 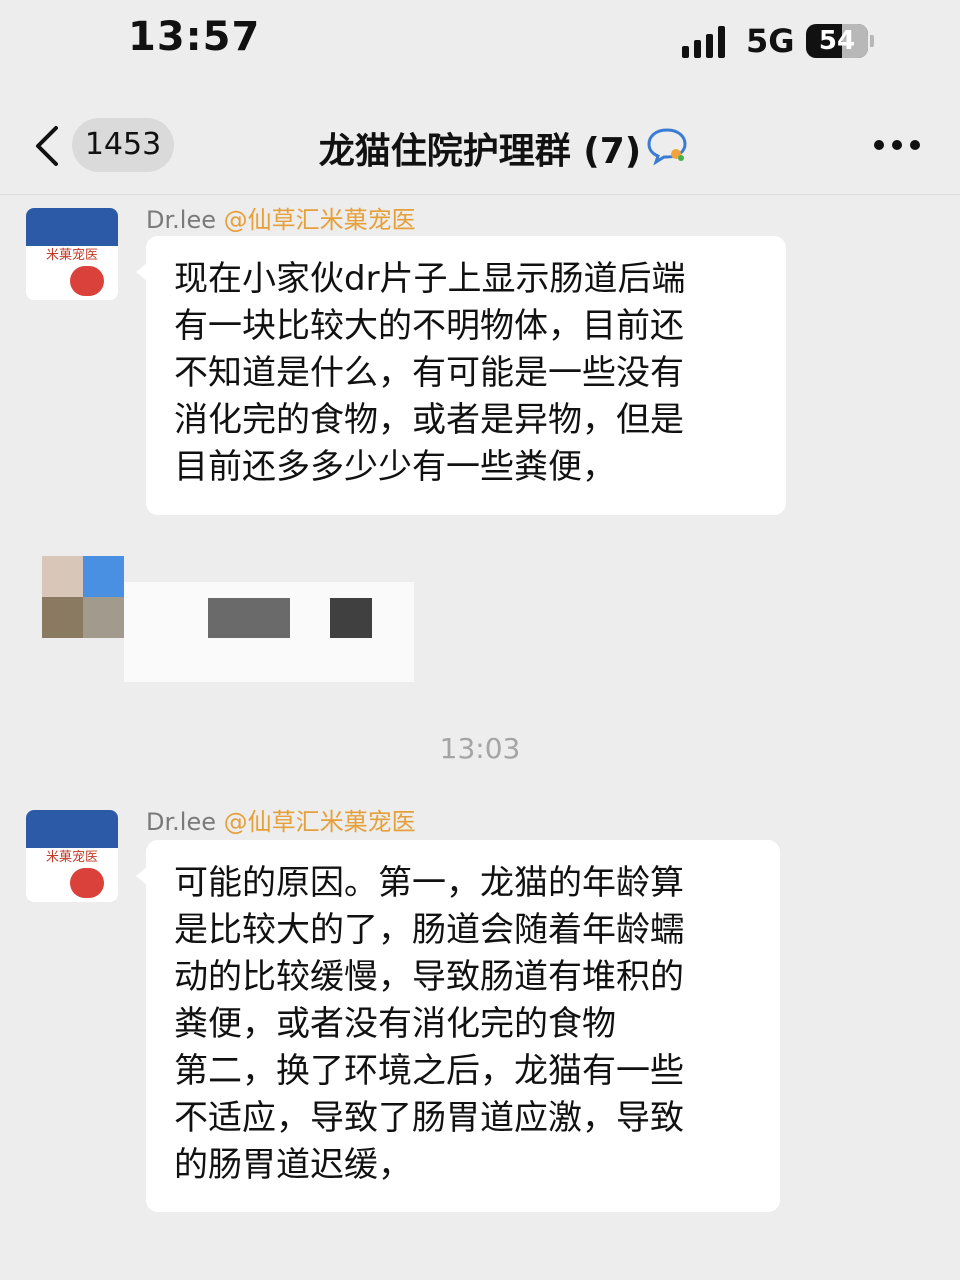 I want to click on battery-level: 54, so click(x=837, y=41).